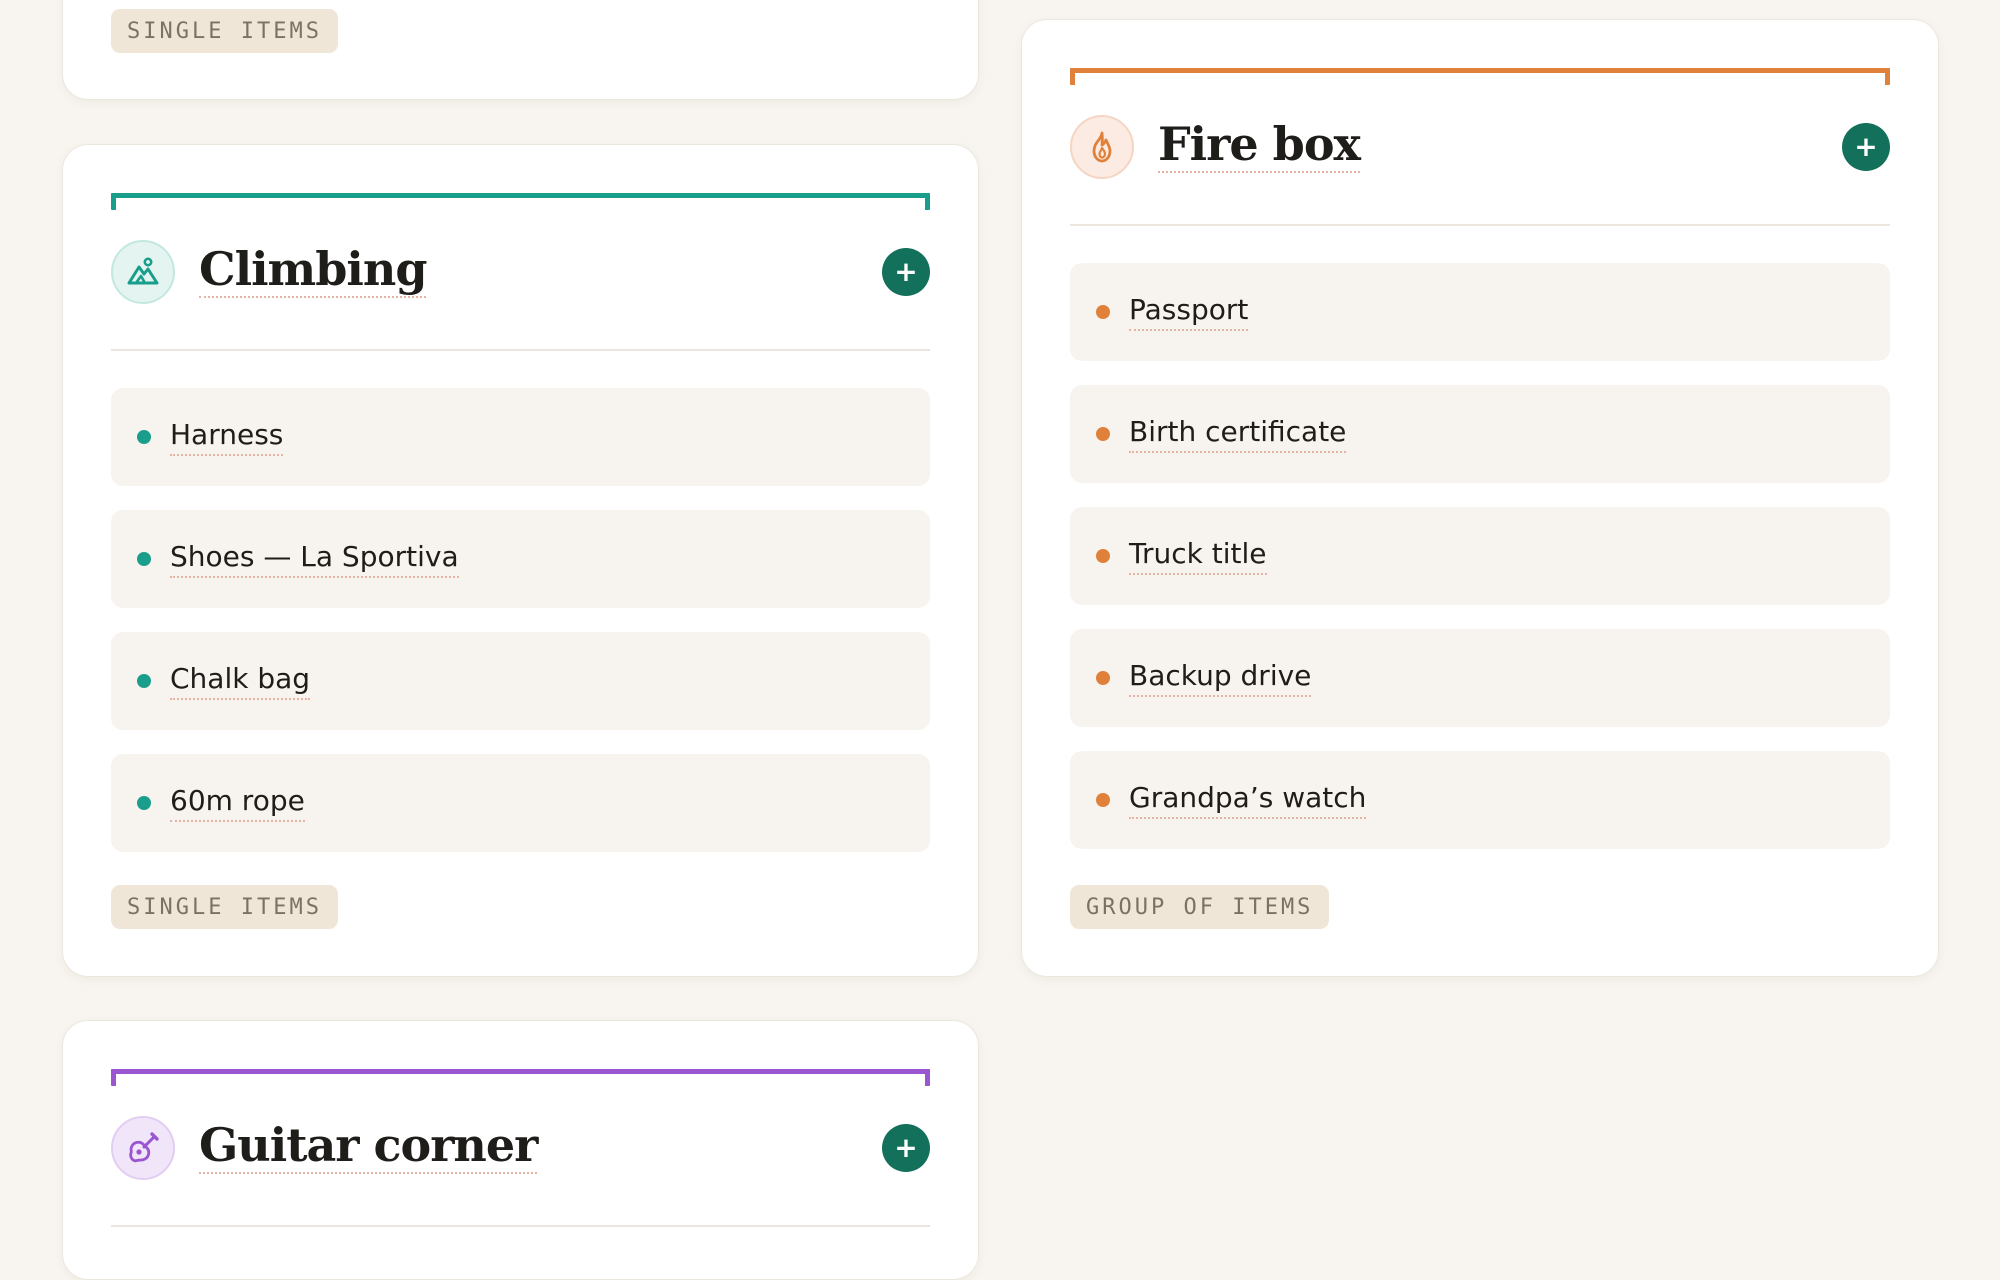  Describe the element at coordinates (227, 437) in the screenshot. I see `item-label: Harness` at that location.